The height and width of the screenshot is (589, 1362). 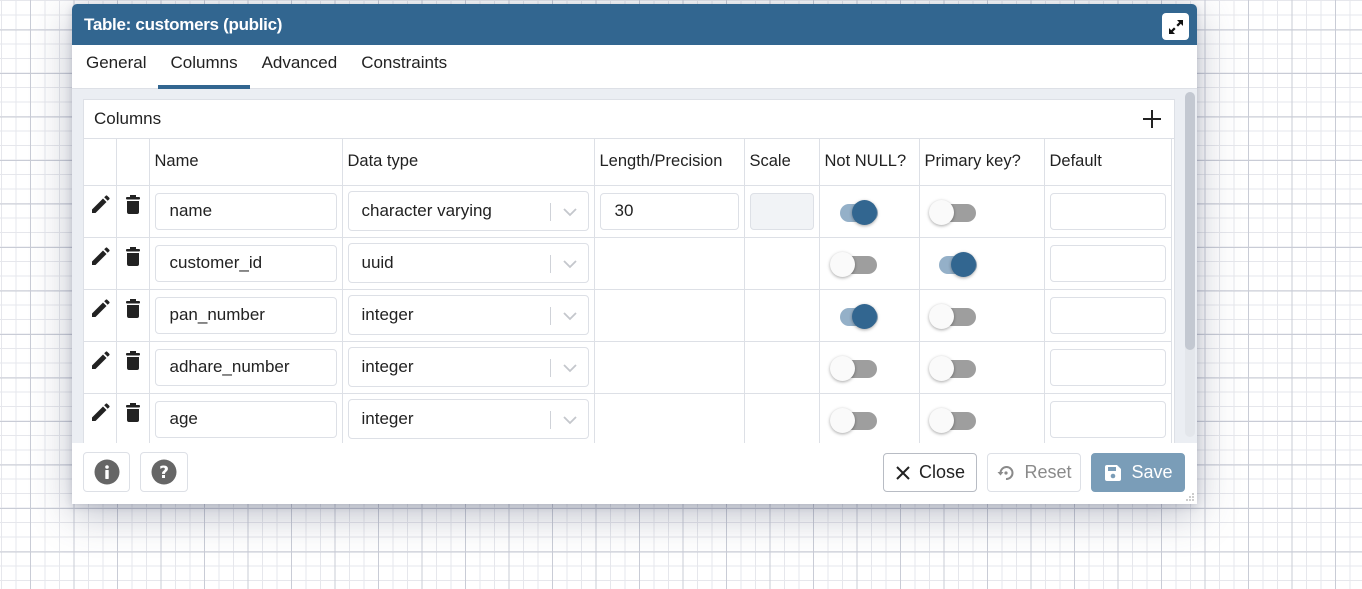 I want to click on column-name-input: pan_number, so click(x=245, y=315).